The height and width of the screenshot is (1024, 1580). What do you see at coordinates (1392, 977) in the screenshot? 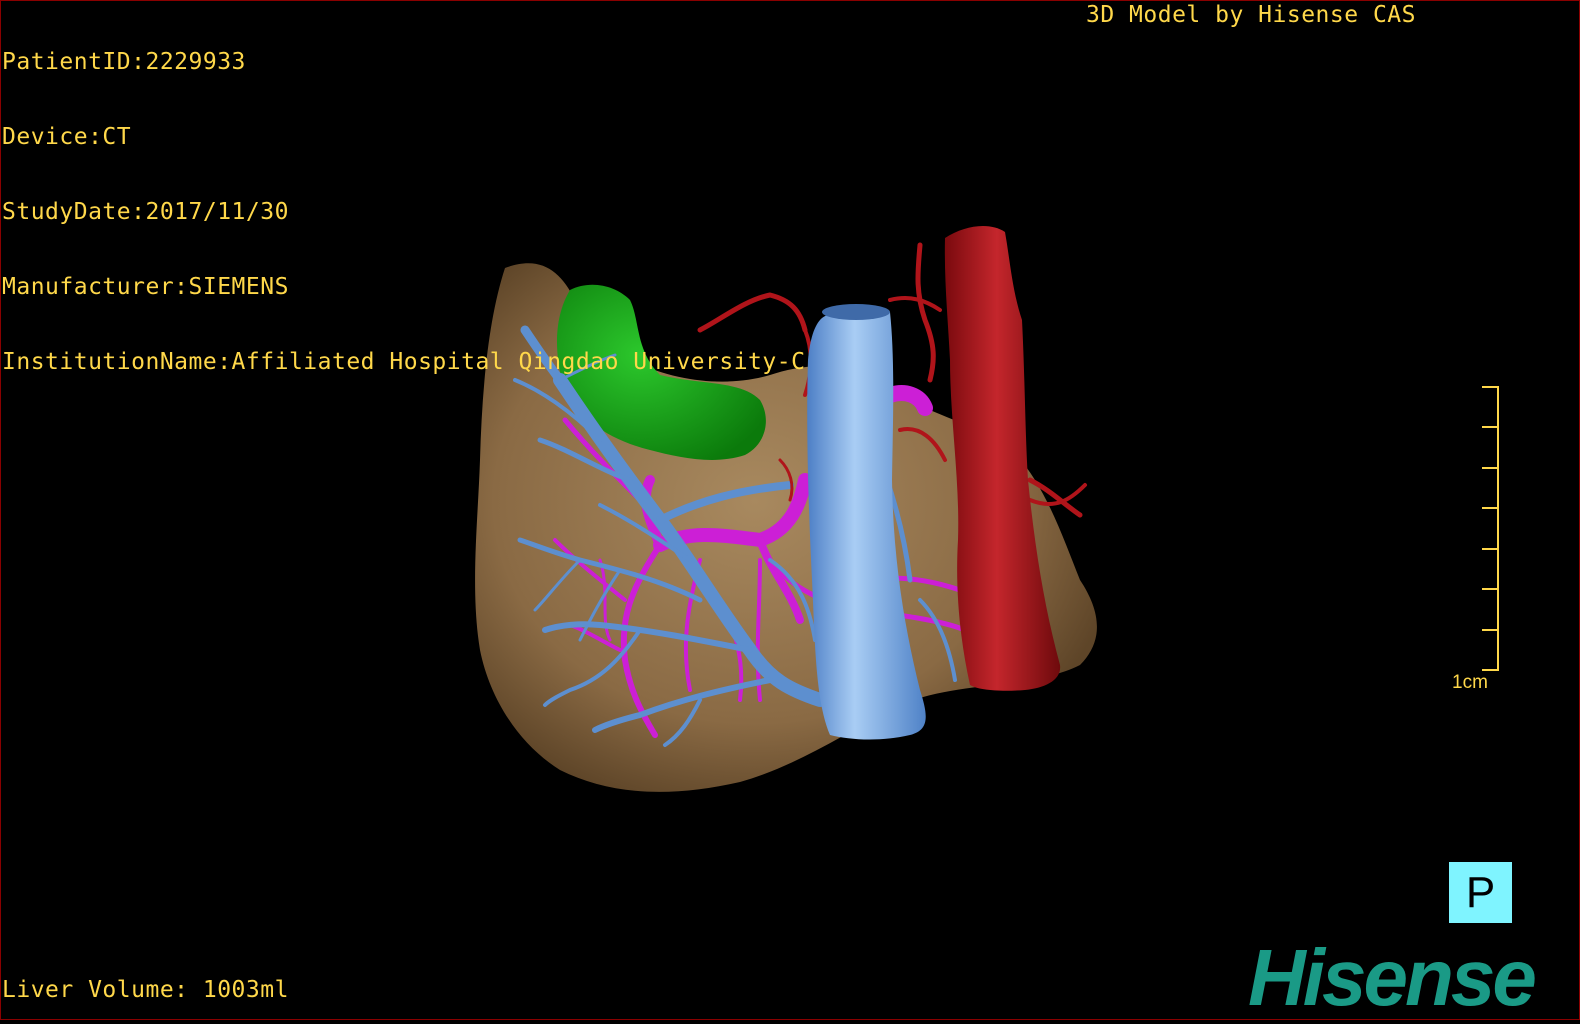
I see `hisense-logo: Hisense` at bounding box center [1392, 977].